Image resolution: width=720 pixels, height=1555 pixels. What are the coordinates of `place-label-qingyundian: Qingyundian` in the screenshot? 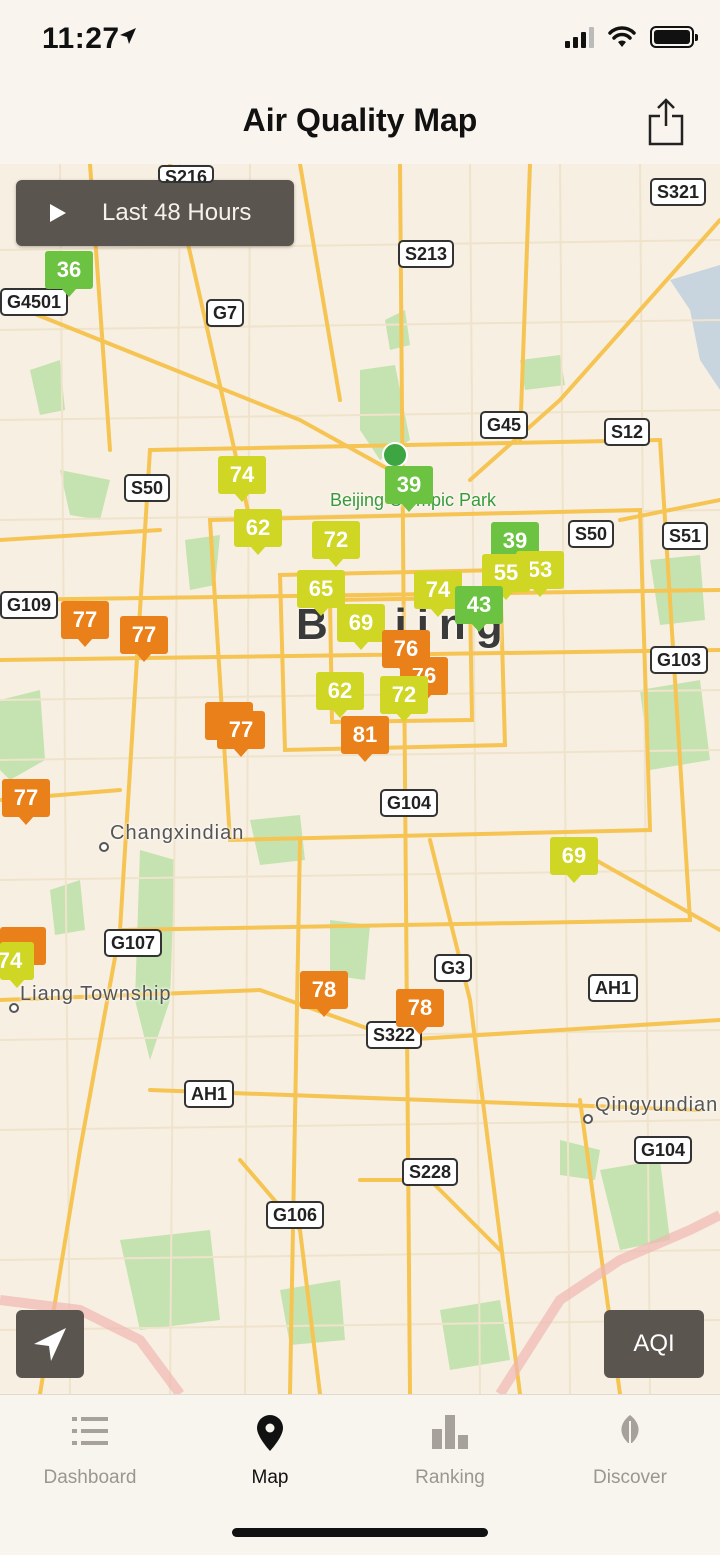 It's located at (657, 1105).